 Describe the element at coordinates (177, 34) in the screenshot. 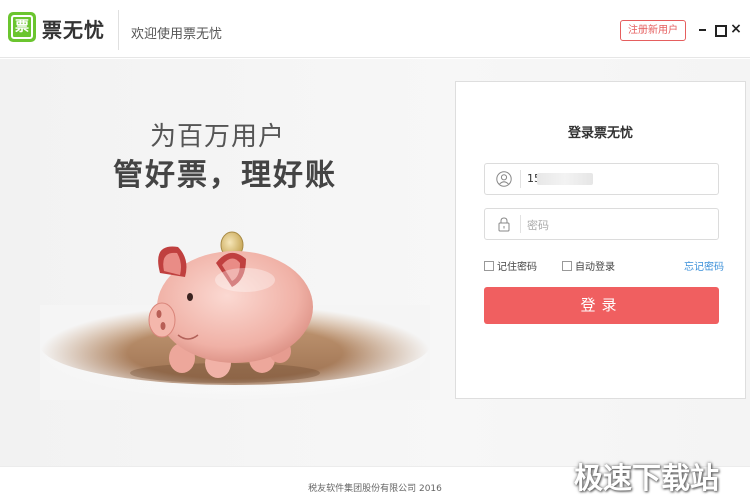

I see `welcome-text: 欢迎使用票无忧` at that location.